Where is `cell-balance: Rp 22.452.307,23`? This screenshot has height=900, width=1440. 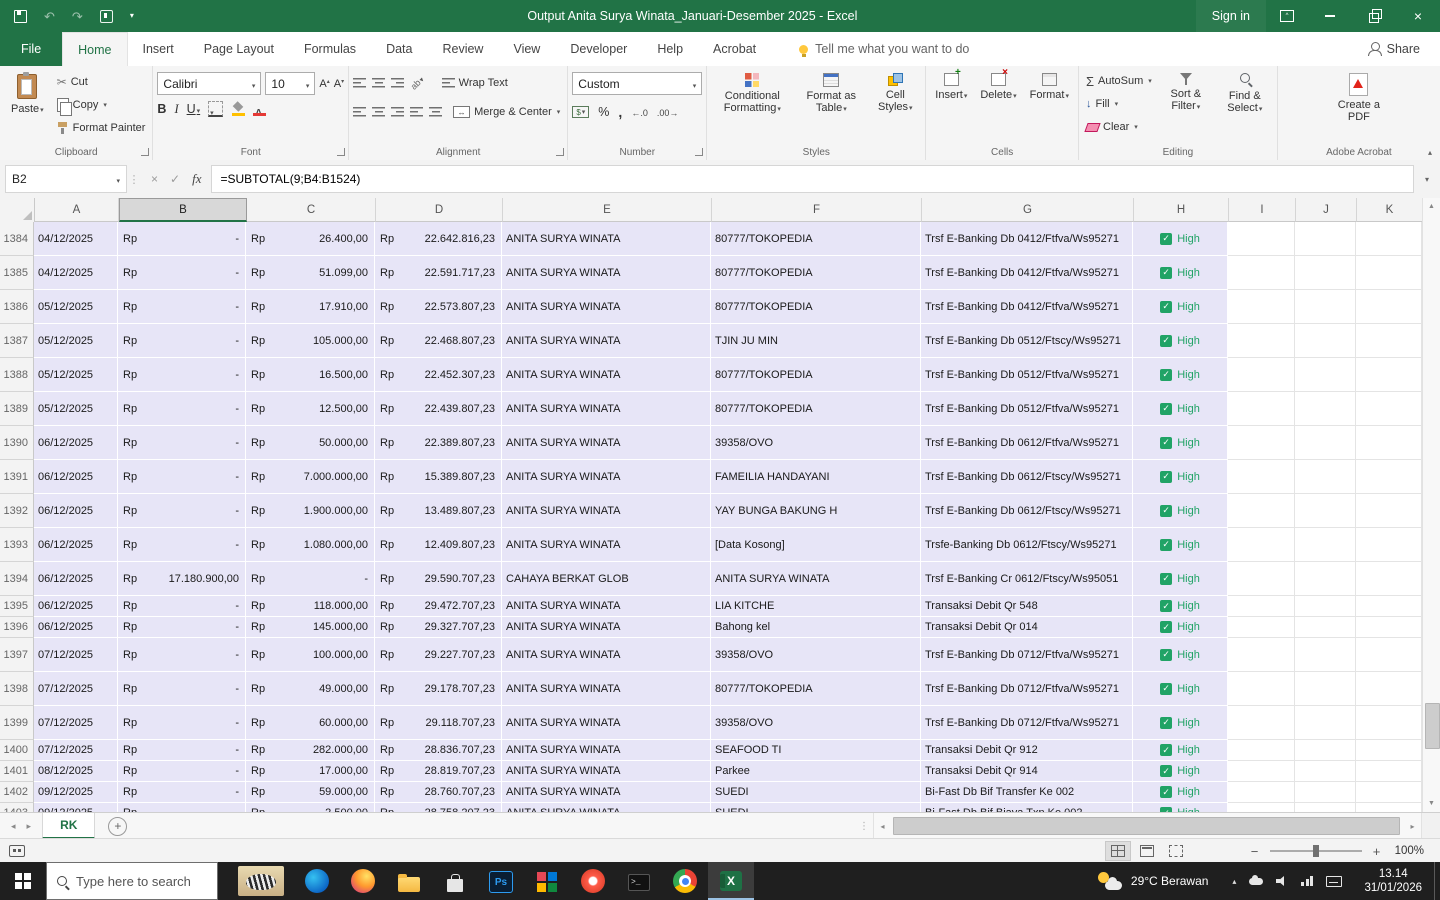 cell-balance: Rp 22.452.307,23 is located at coordinates (438, 375).